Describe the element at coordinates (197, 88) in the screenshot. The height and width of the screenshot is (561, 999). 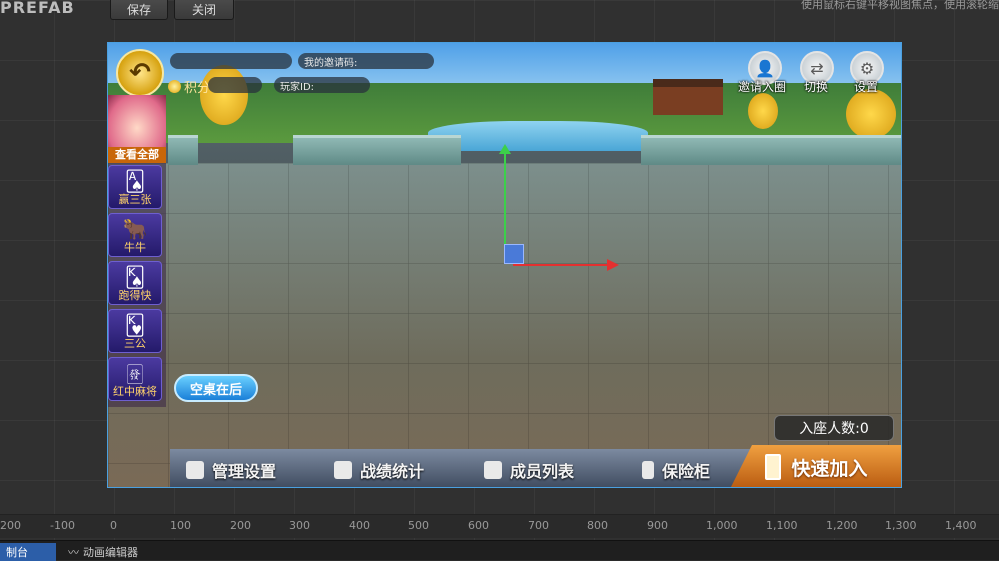
I see `score-label: 积分` at that location.